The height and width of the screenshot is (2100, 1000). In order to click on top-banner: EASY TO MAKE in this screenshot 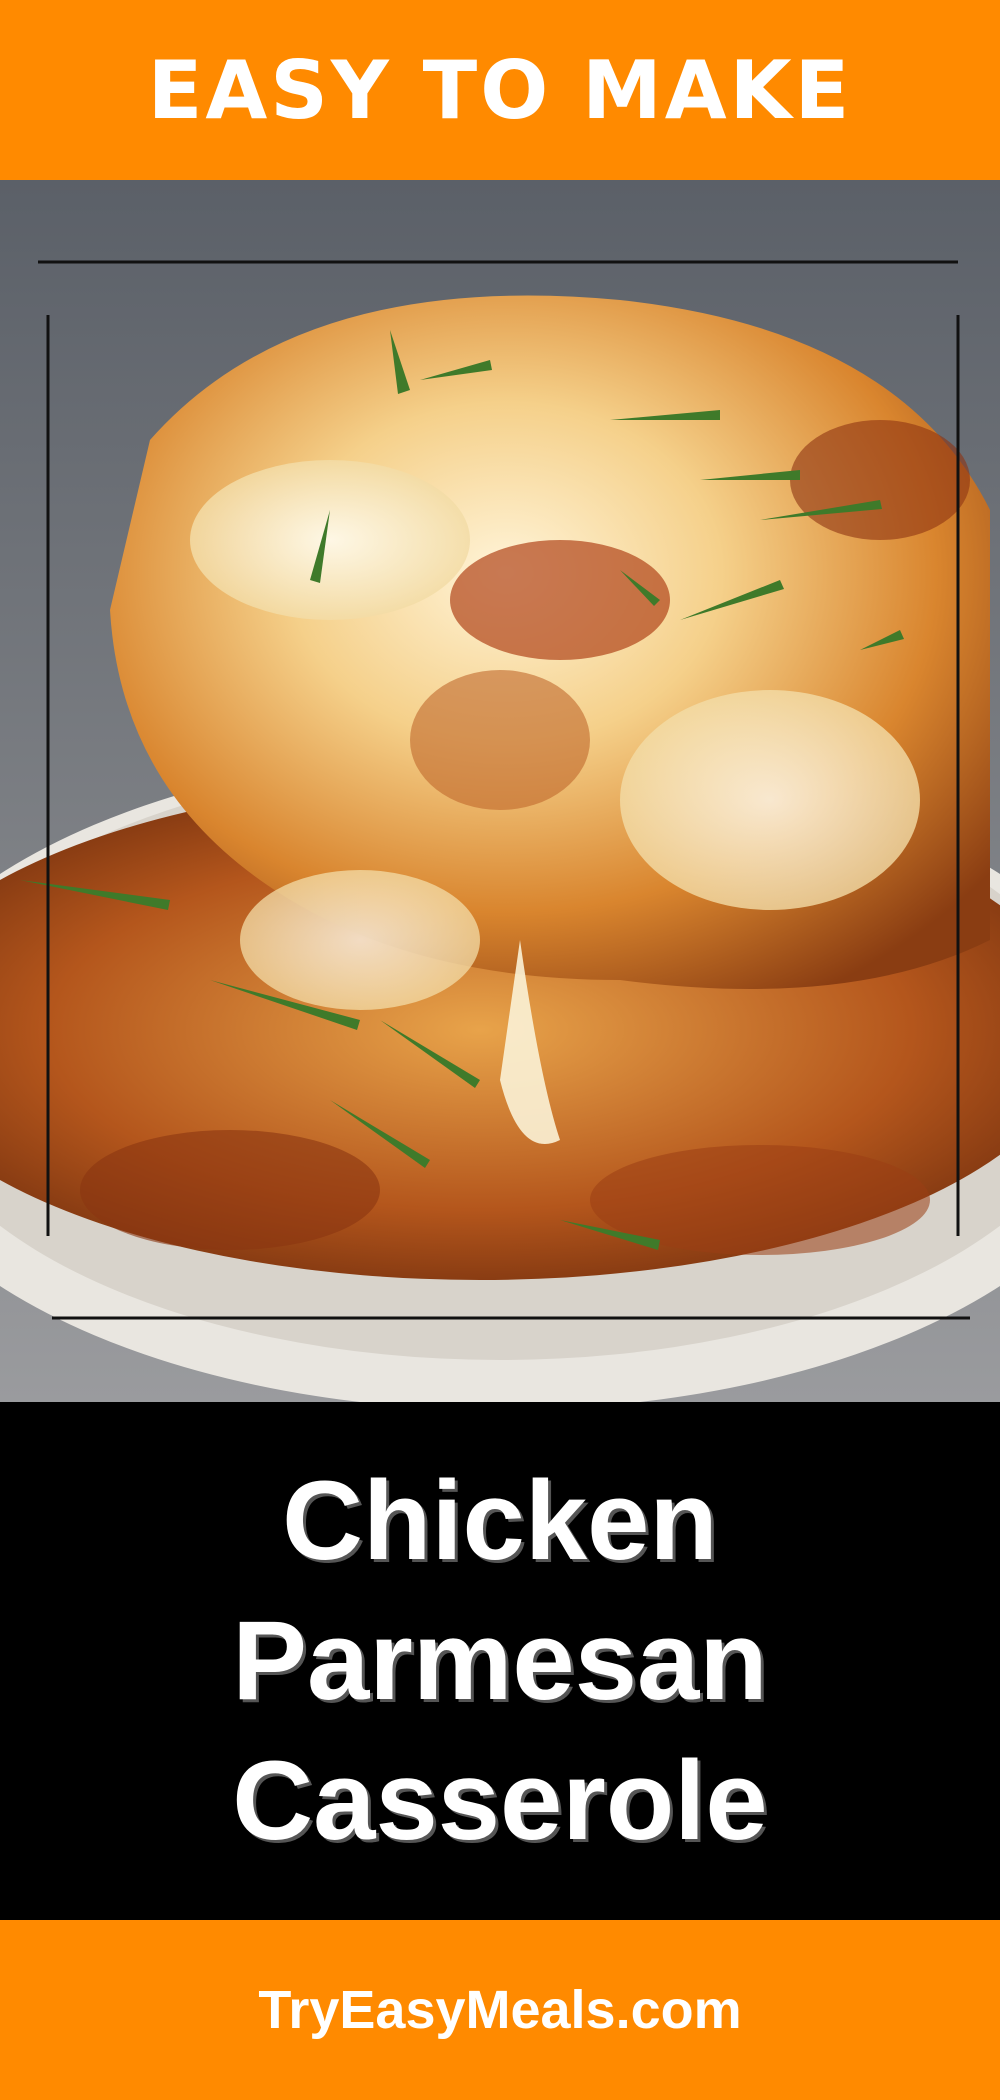, I will do `click(500, 90)`.